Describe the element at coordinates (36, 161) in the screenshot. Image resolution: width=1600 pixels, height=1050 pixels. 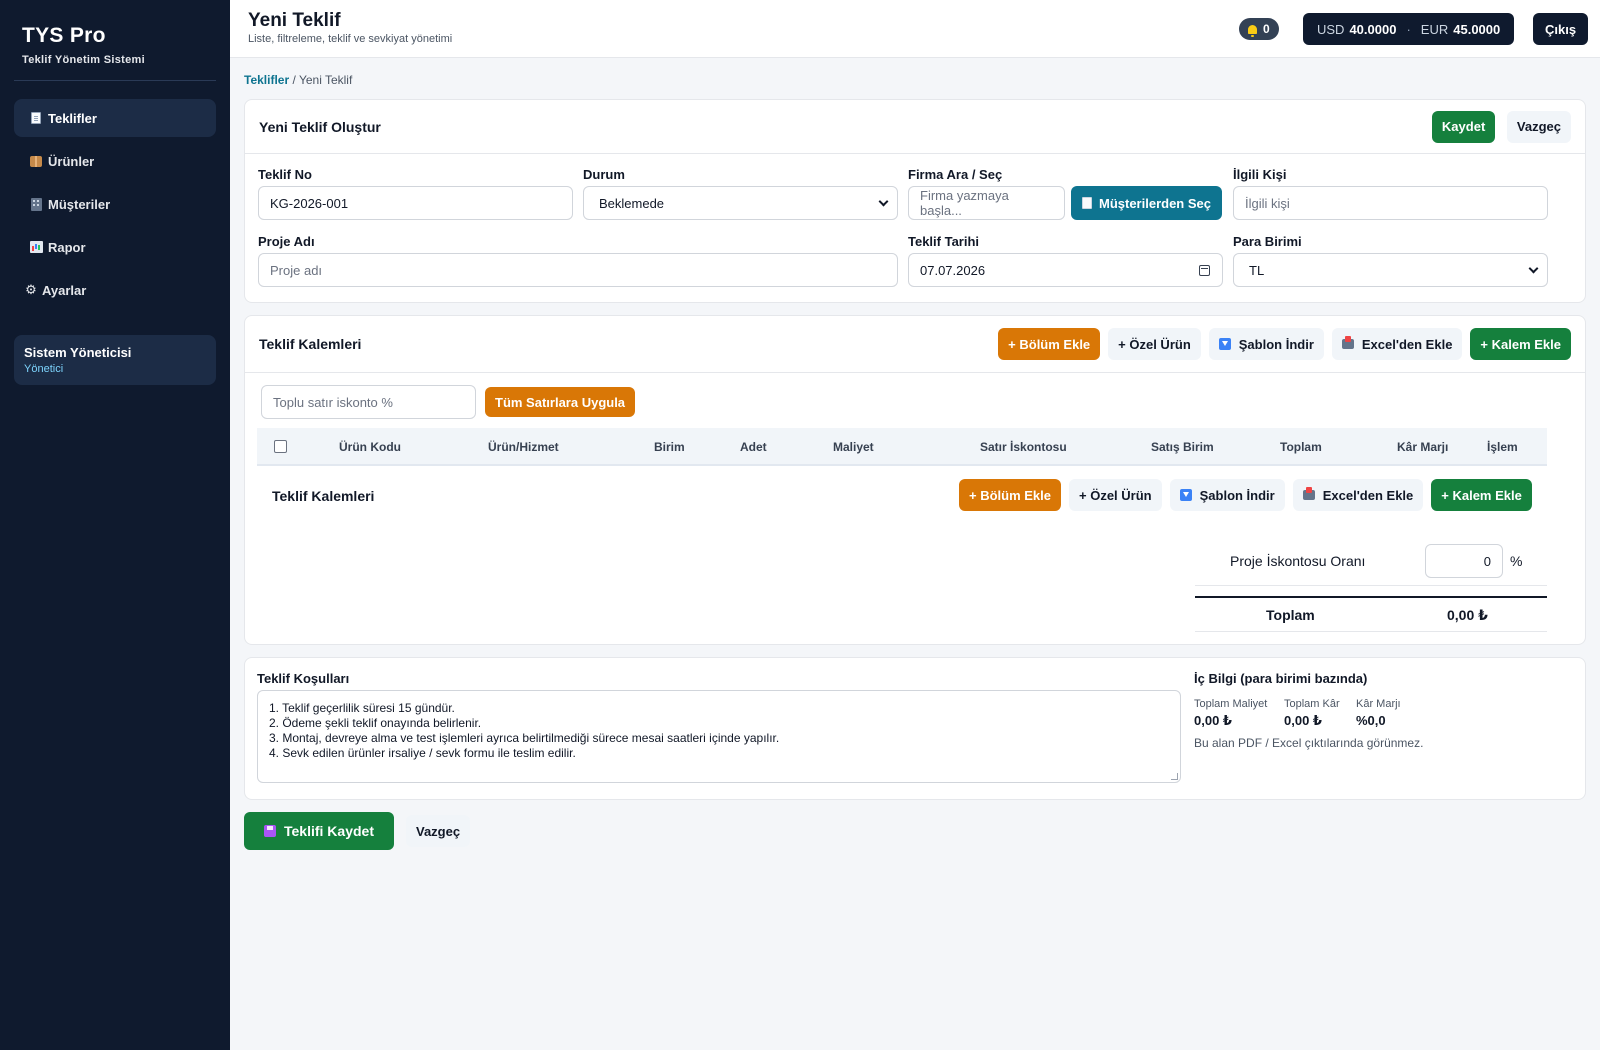
I see `box-icon` at that location.